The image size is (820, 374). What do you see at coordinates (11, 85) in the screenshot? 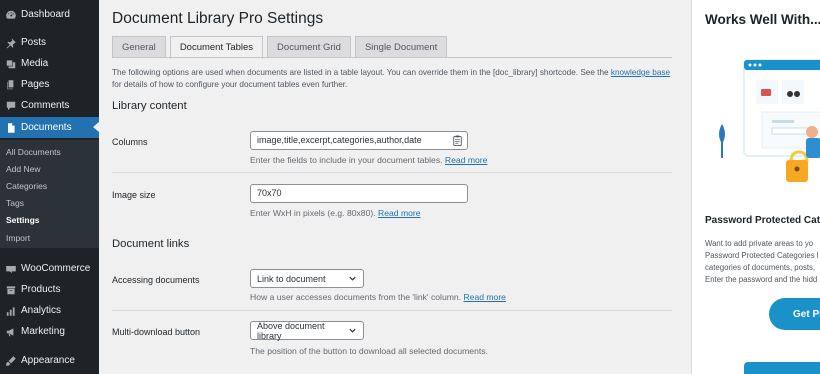
I see `pages-icon` at bounding box center [11, 85].